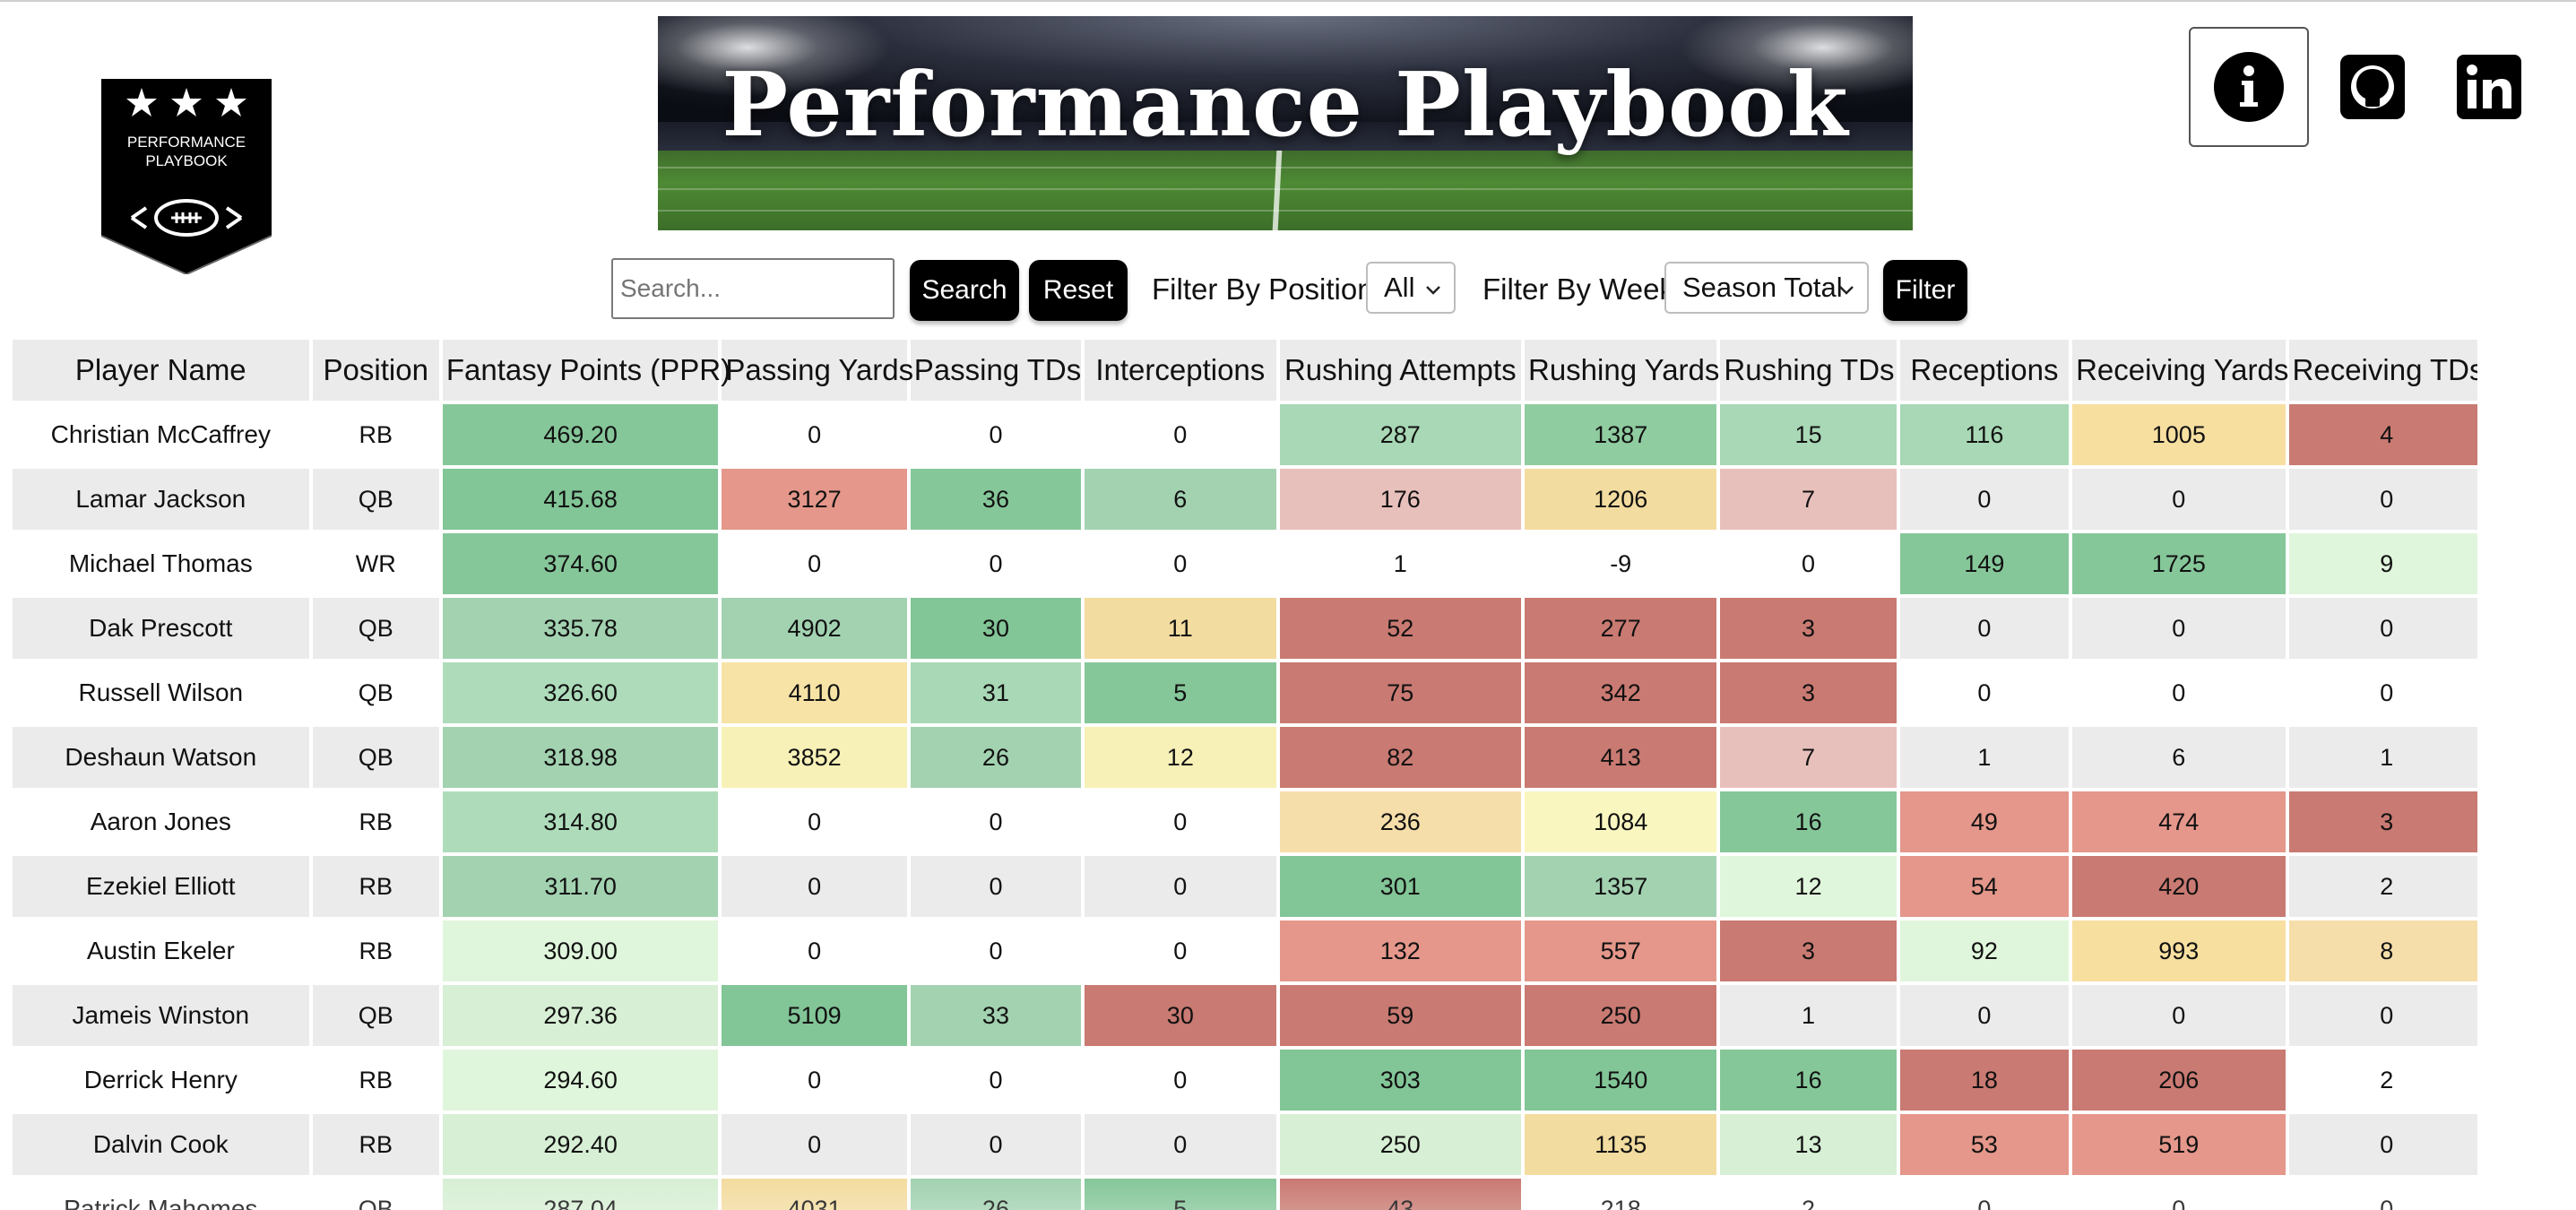 This screenshot has height=1210, width=2576. I want to click on info-button, so click(2249, 87).